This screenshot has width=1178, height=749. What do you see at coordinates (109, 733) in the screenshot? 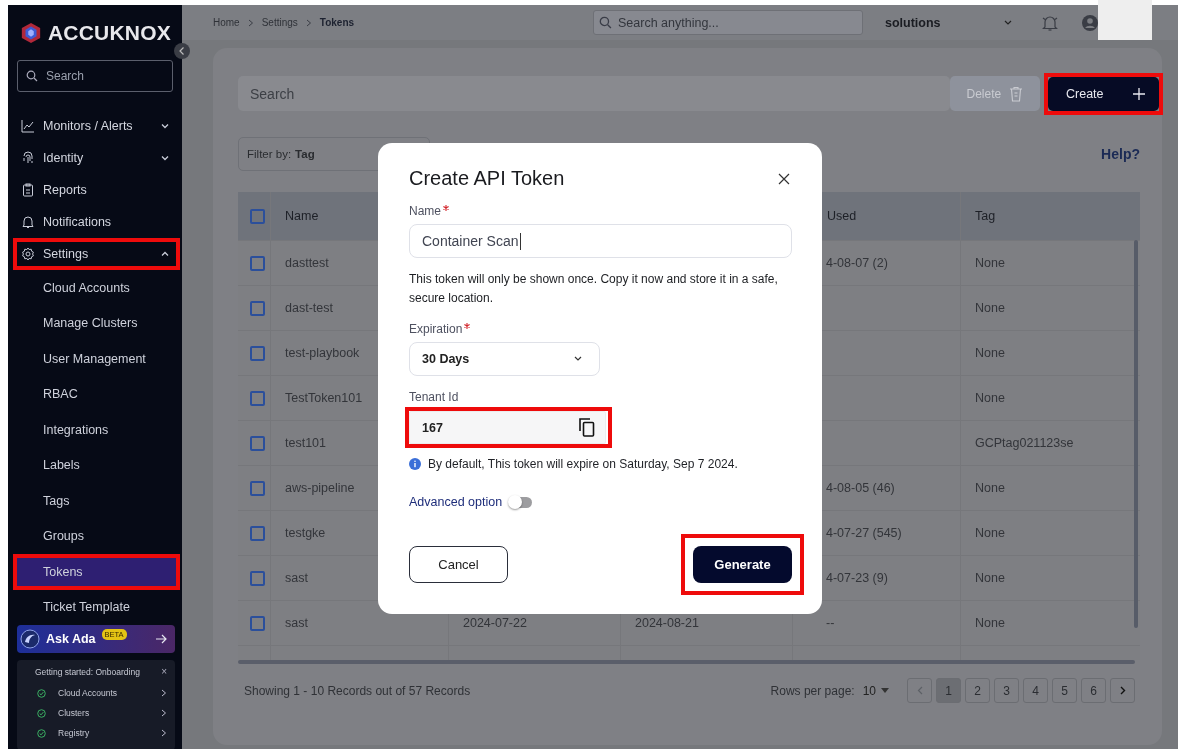
I see `onboarding-step: Registry` at bounding box center [109, 733].